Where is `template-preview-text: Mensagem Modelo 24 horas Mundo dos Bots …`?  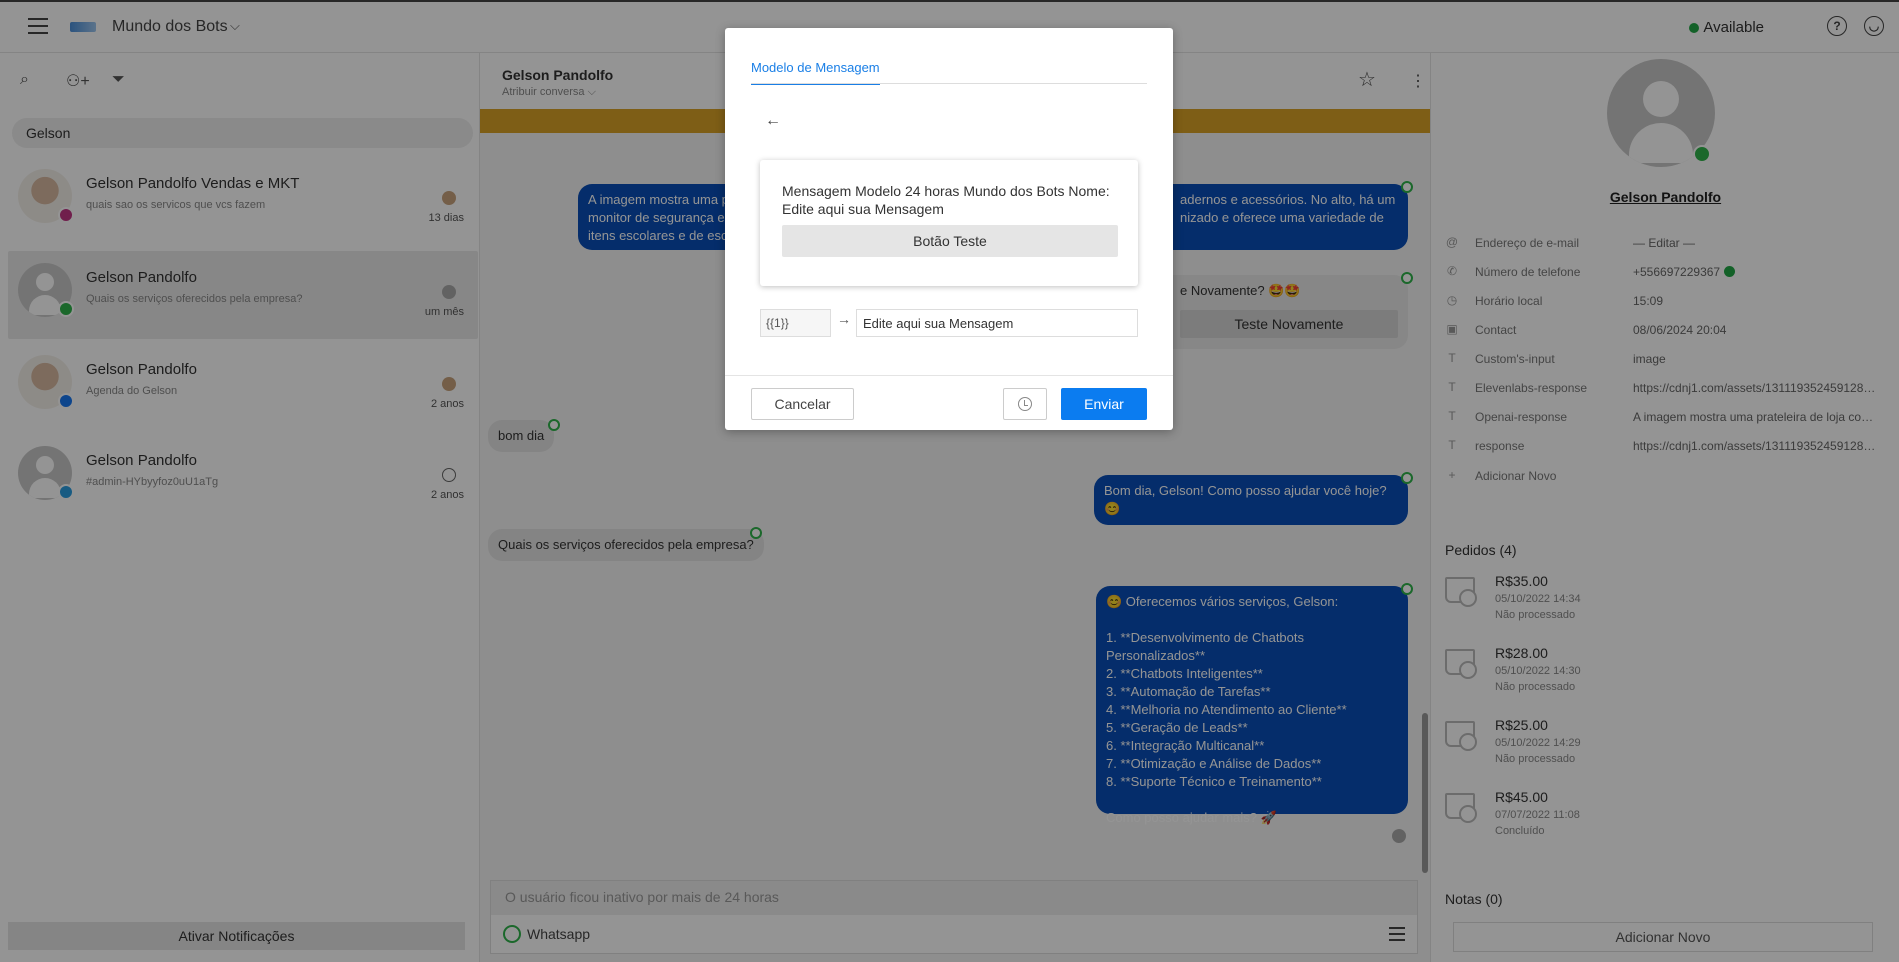
template-preview-text: Mensagem Modelo 24 horas Mundo dos Bots … is located at coordinates (946, 200).